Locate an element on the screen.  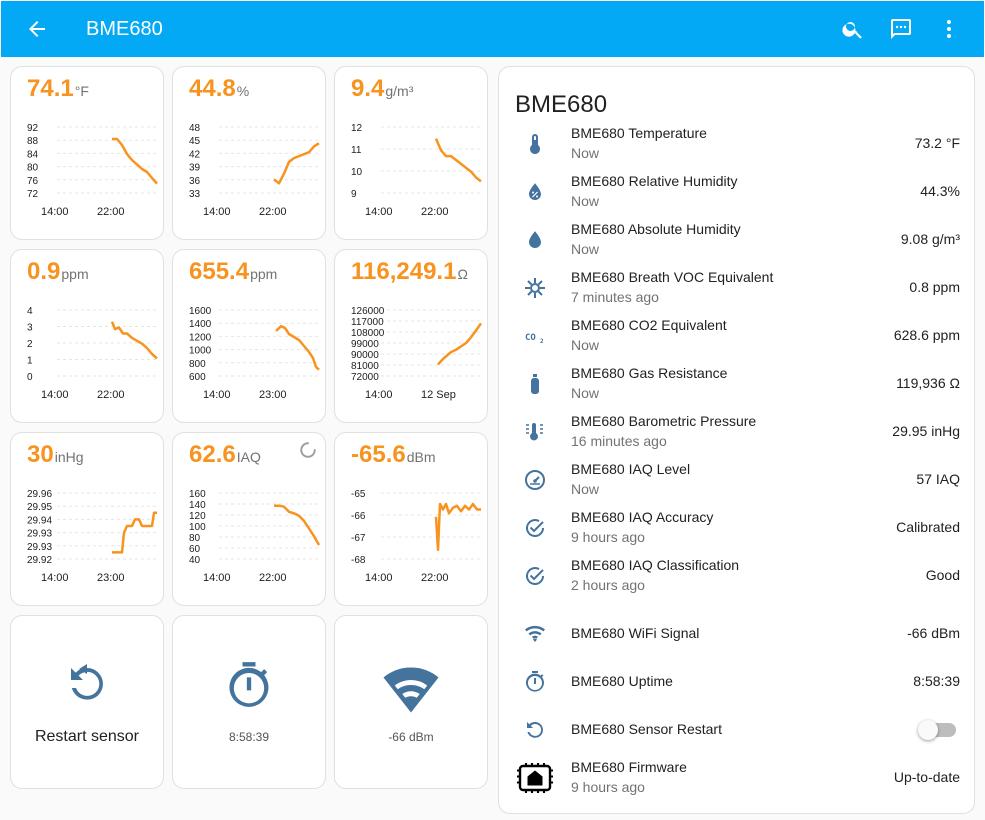
restart-sensor-button: Restart sensor is located at coordinates (87, 702).